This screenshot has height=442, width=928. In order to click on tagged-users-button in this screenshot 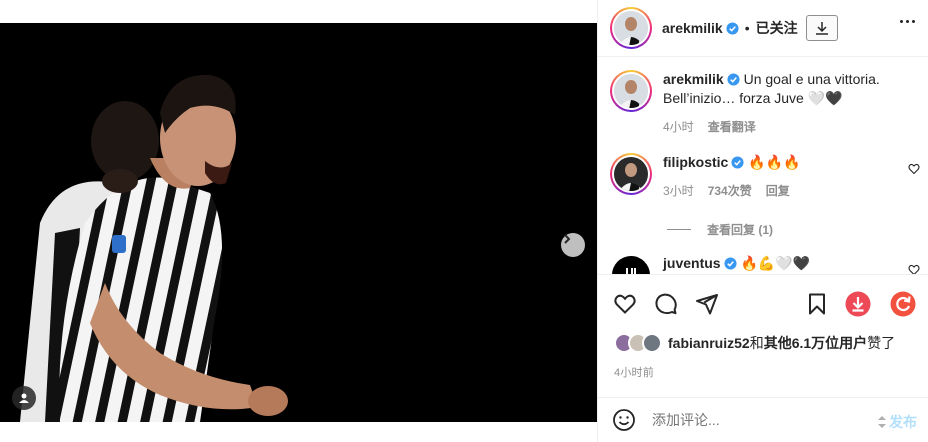, I will do `click(24, 398)`.